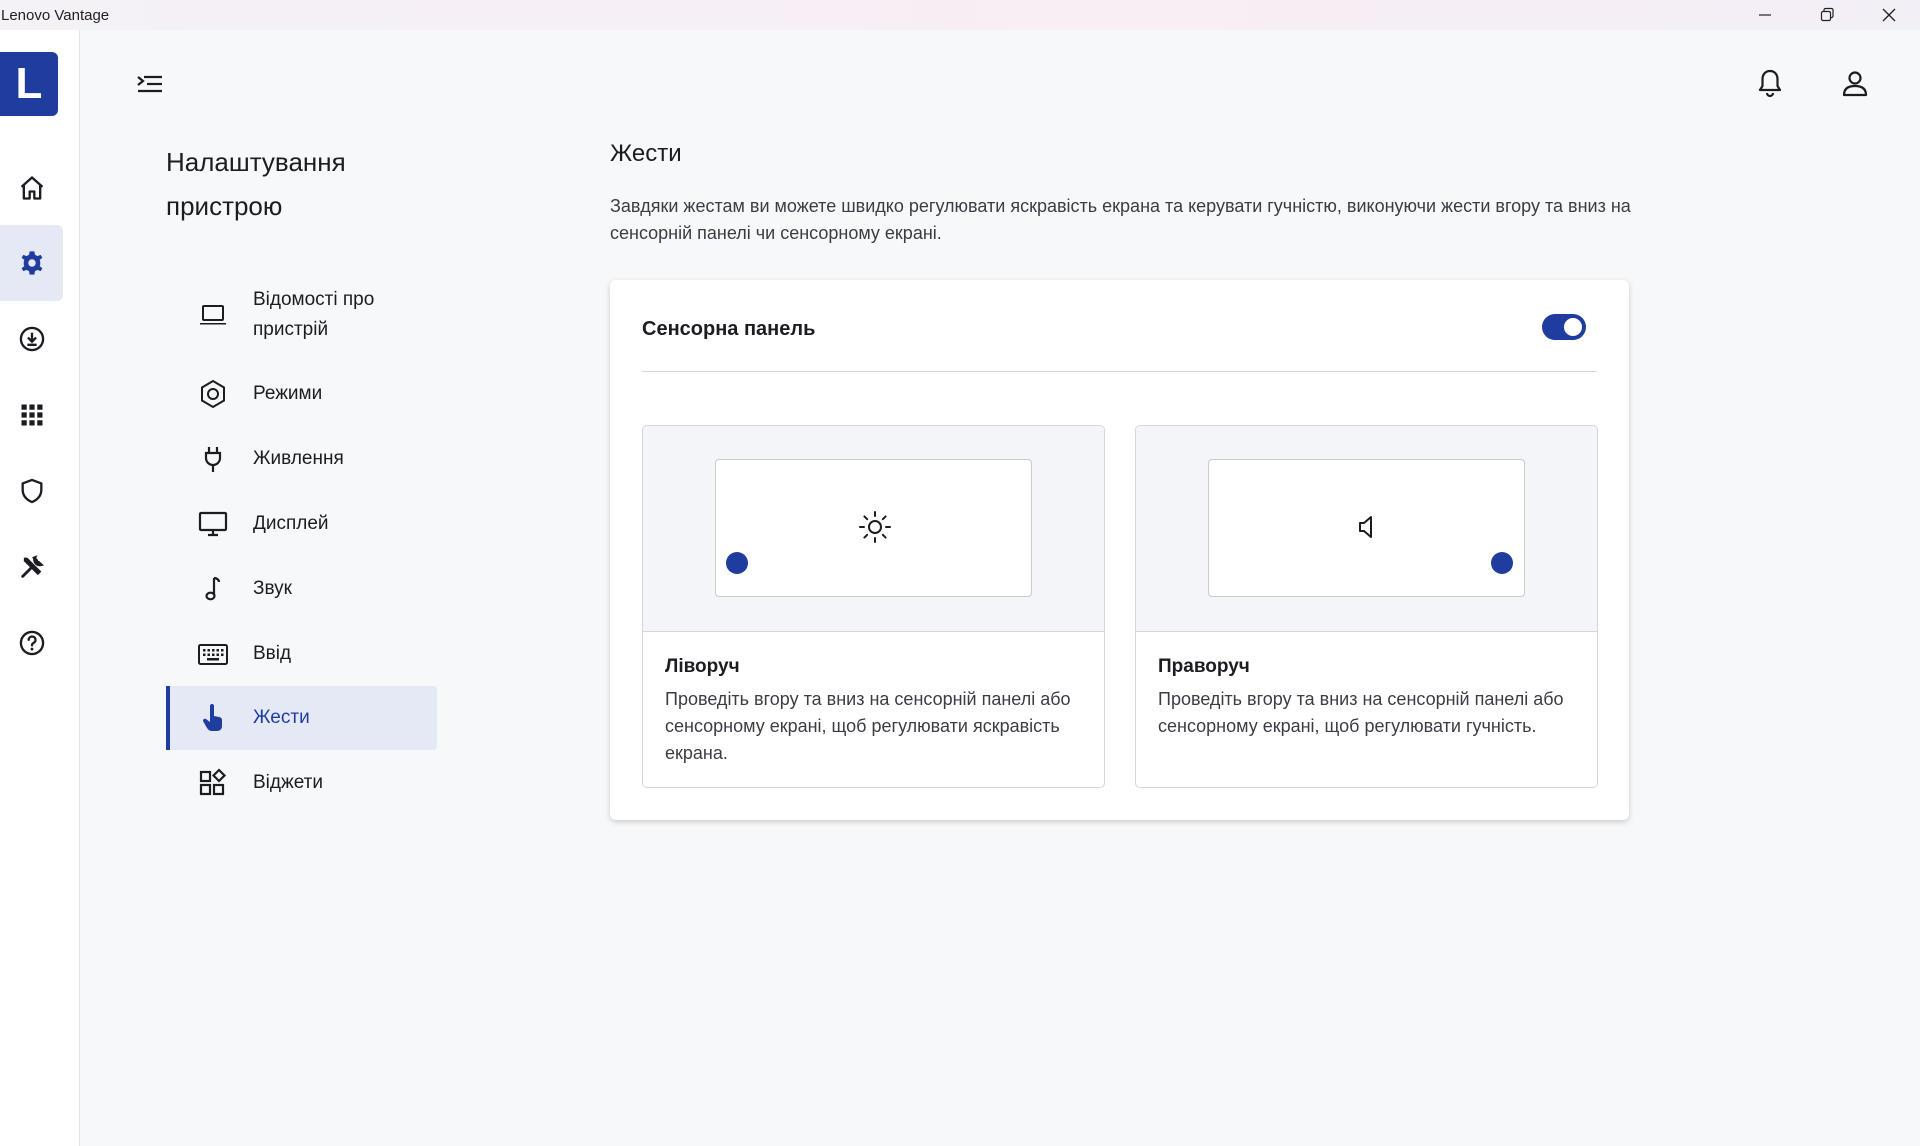  I want to click on music-note-icon, so click(213, 589).